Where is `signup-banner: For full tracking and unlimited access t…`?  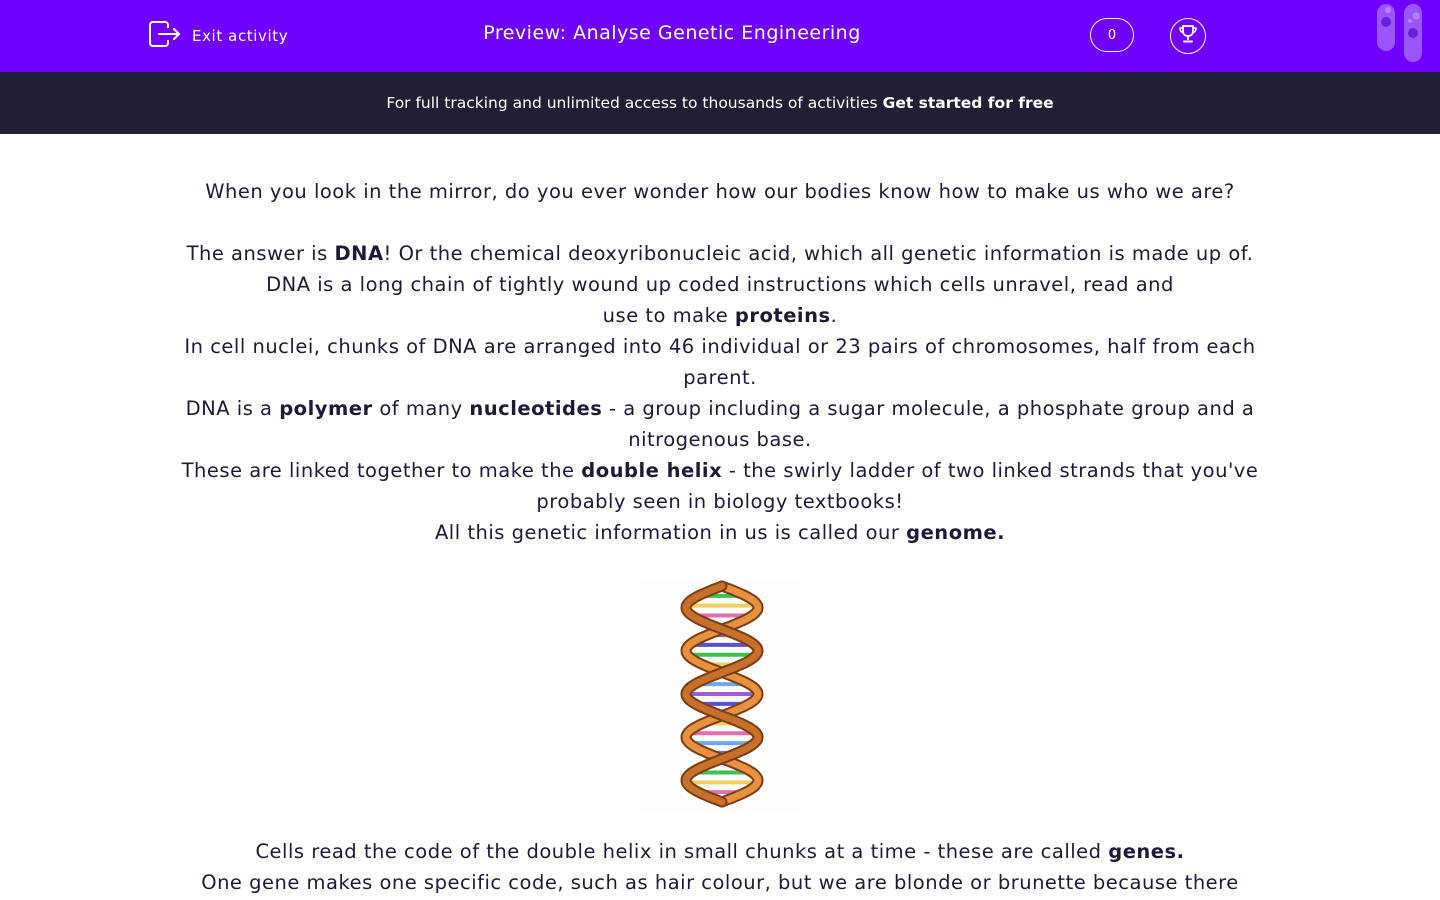
signup-banner: For full tracking and unlimited access t… is located at coordinates (720, 103).